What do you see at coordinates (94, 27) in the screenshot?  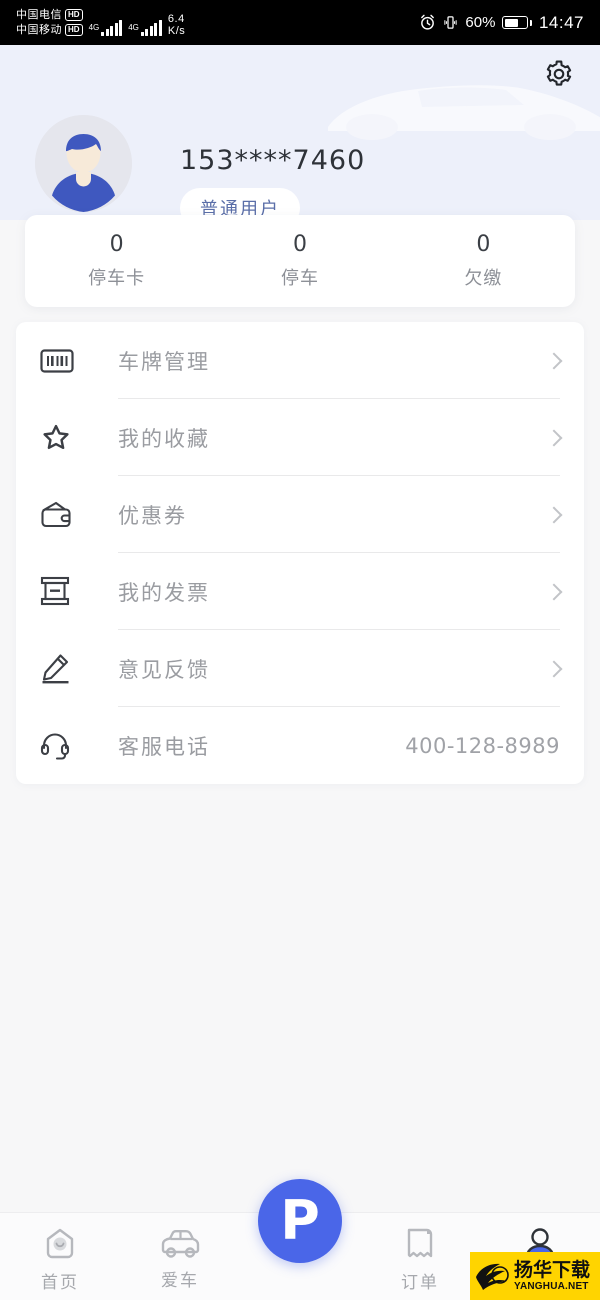 I see `network-type-1: 4G` at bounding box center [94, 27].